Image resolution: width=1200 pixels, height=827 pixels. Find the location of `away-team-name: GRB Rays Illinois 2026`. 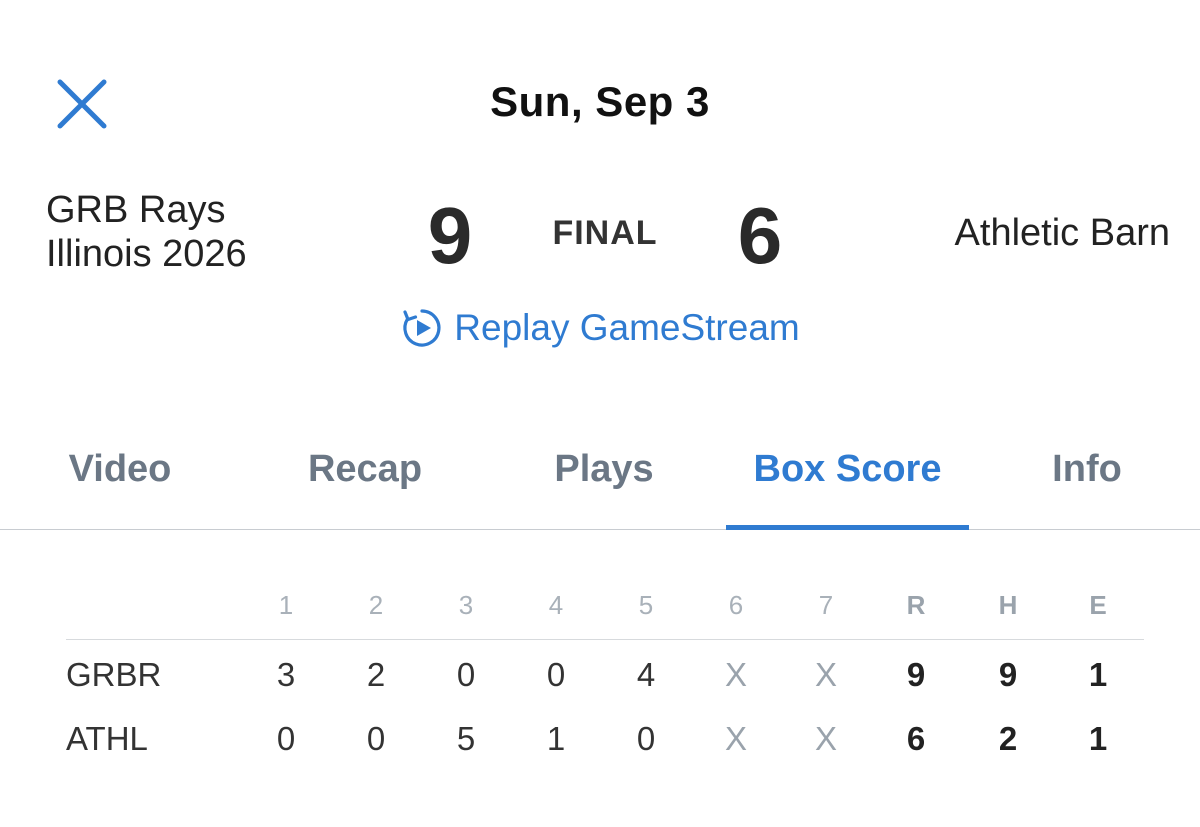

away-team-name: GRB Rays Illinois 2026 is located at coordinates (211, 232).